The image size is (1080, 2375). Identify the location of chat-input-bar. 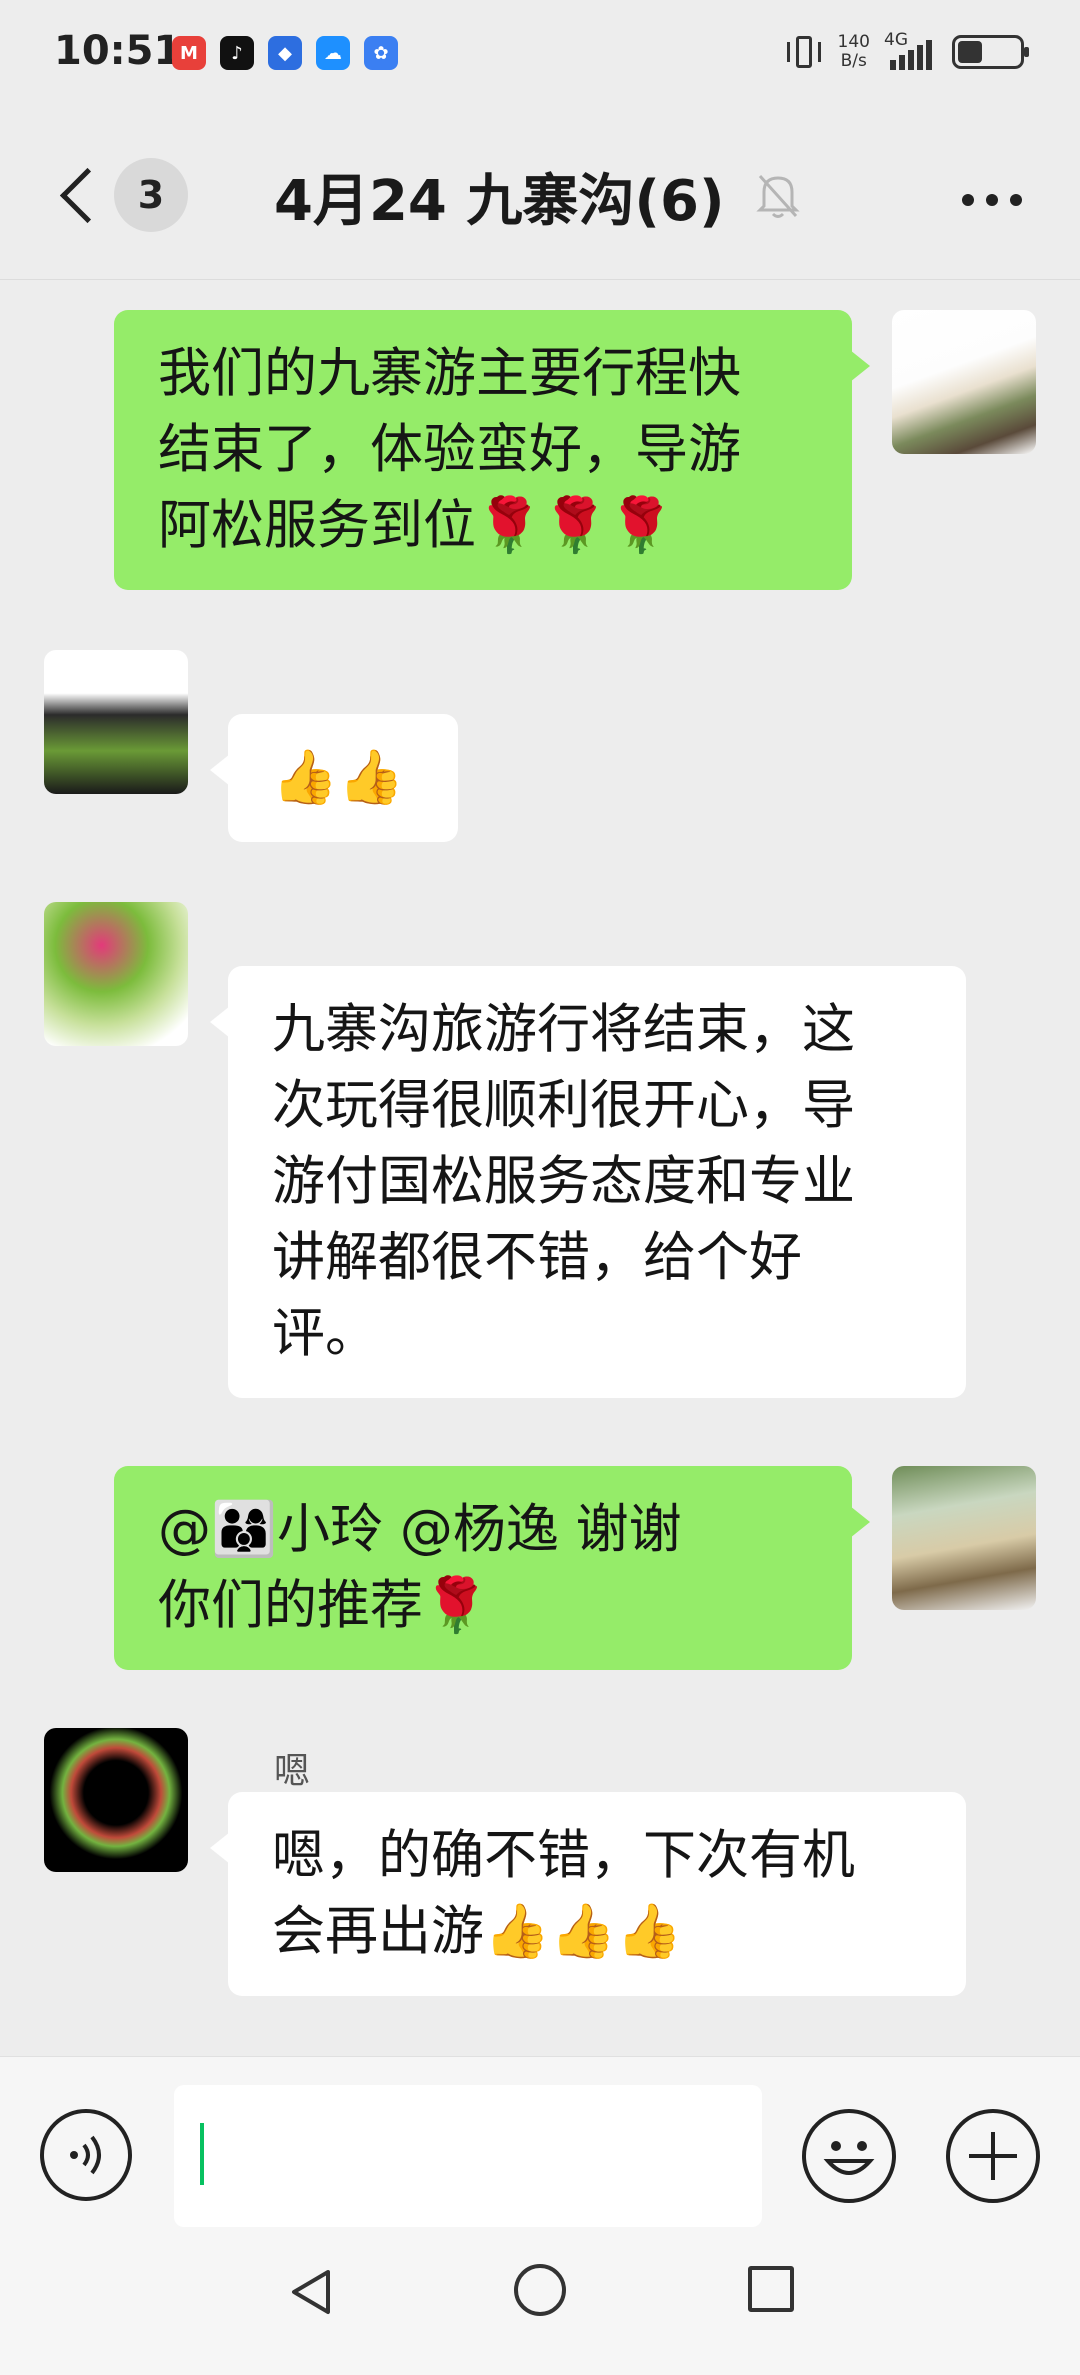
(540, 2146).